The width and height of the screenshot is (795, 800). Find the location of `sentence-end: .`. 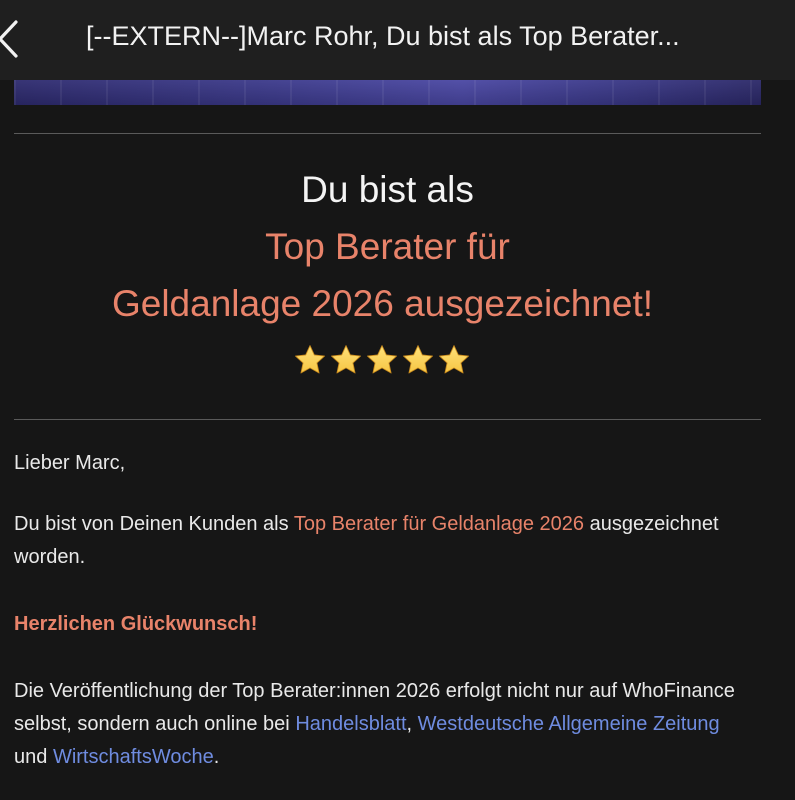

sentence-end: . is located at coordinates (216, 757).